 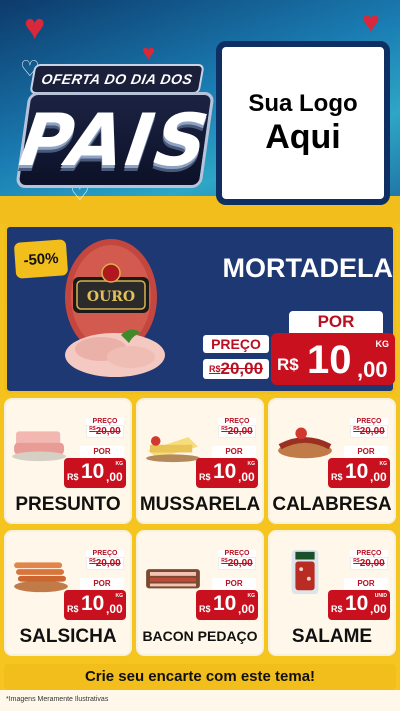 What do you see at coordinates (200, 700) in the screenshot?
I see `footer: *Imagens Meramente Ilustrativas` at bounding box center [200, 700].